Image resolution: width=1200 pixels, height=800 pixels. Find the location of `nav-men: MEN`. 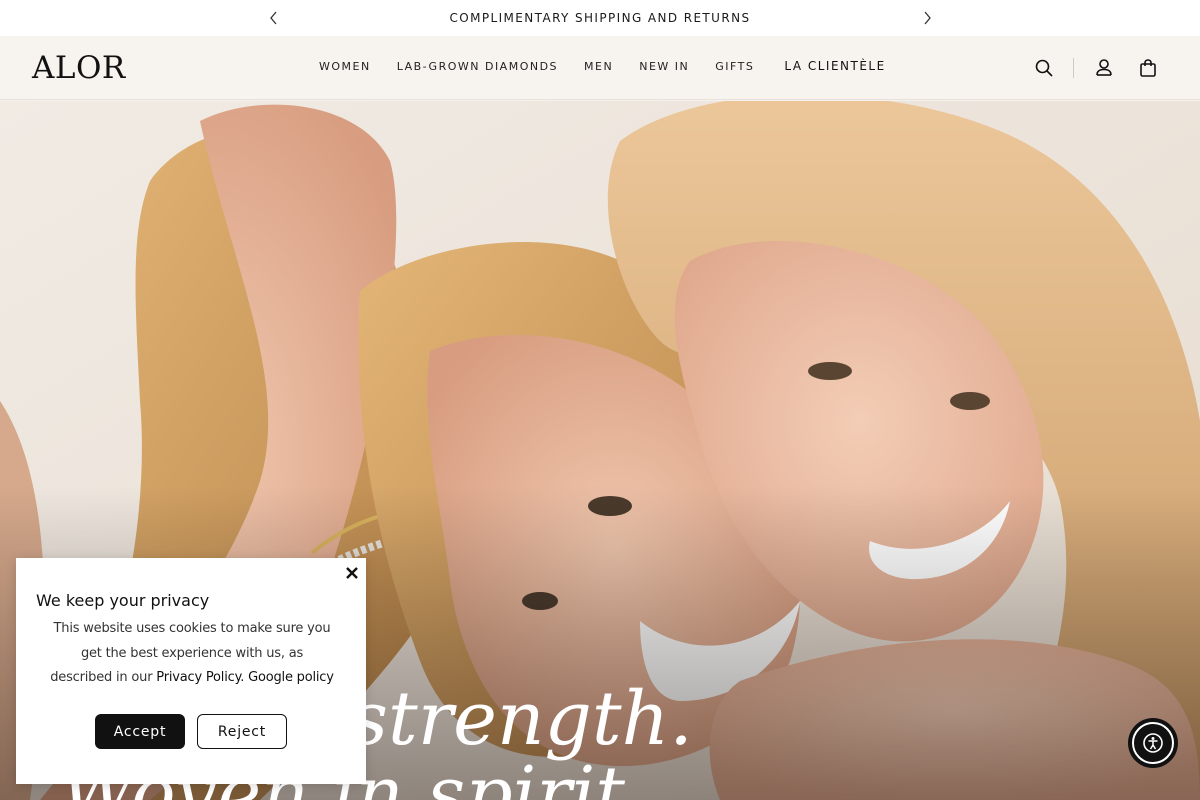

nav-men: MEN is located at coordinates (598, 66).